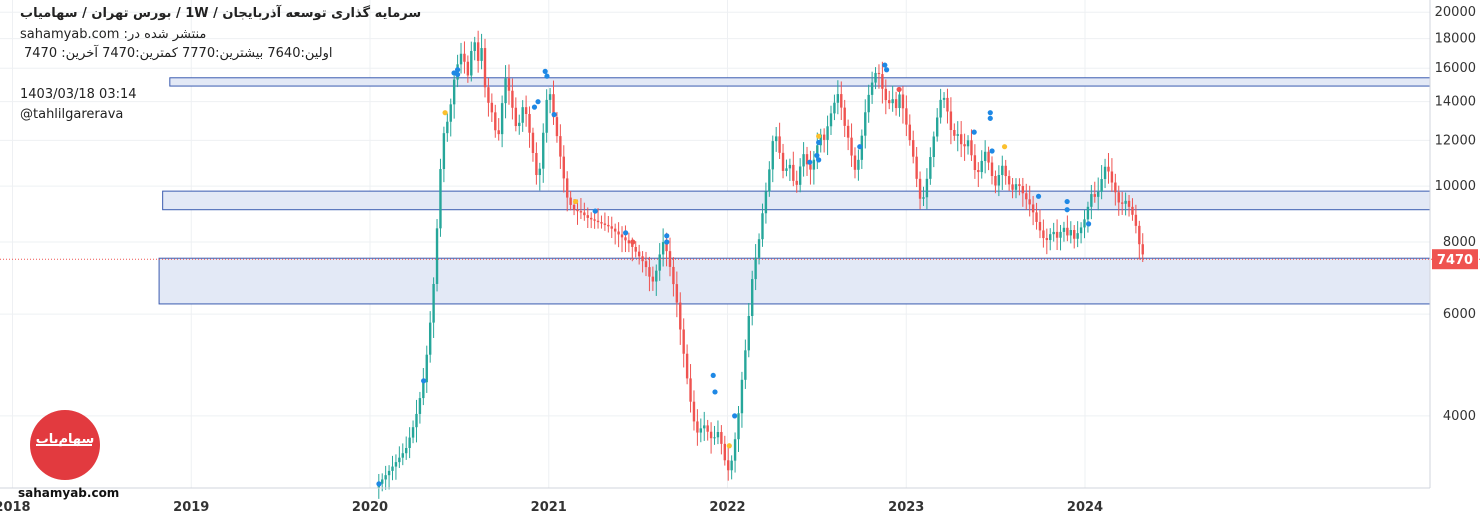 Image resolution: width=1480 pixels, height=515 pixels. Describe the element at coordinates (1459, 314) in the screenshot. I see `y-tick-label: 6000` at that location.